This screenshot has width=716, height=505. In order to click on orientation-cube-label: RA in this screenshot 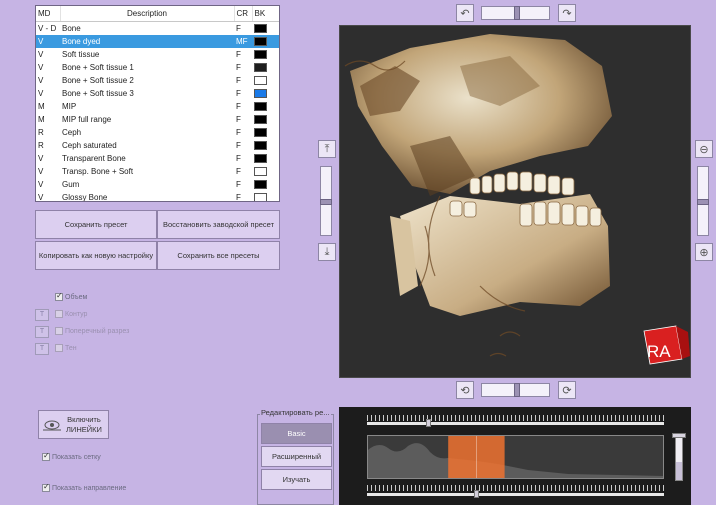, I will do `click(659, 351)`.